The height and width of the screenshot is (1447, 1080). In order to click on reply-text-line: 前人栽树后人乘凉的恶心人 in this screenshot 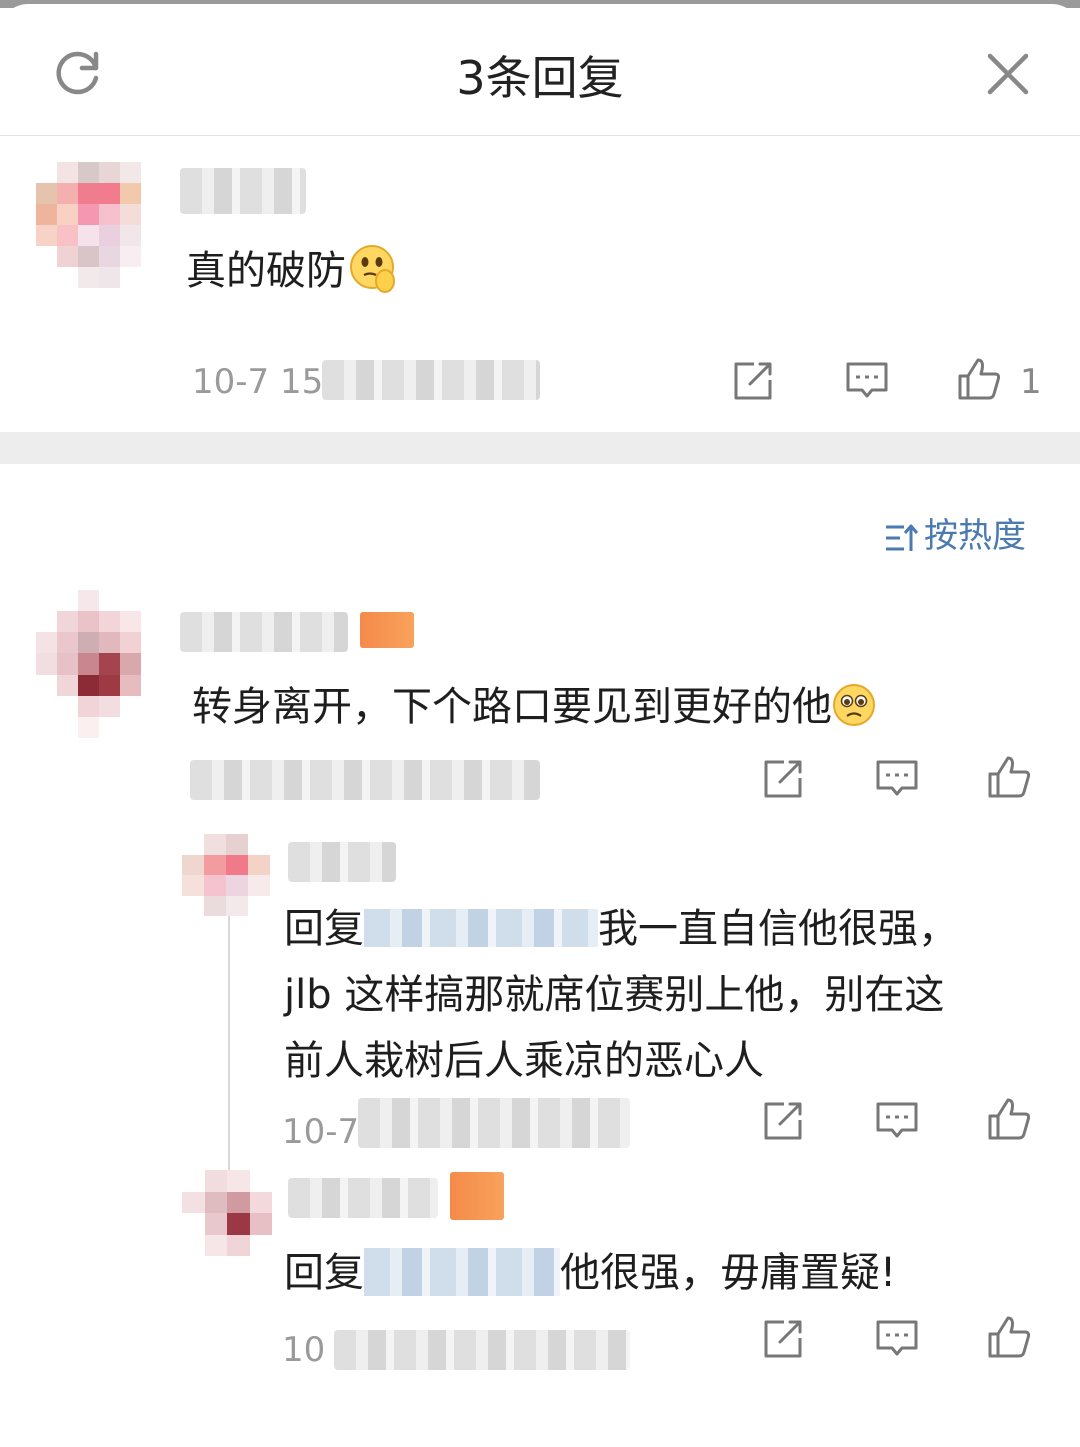, I will do `click(524, 1061)`.